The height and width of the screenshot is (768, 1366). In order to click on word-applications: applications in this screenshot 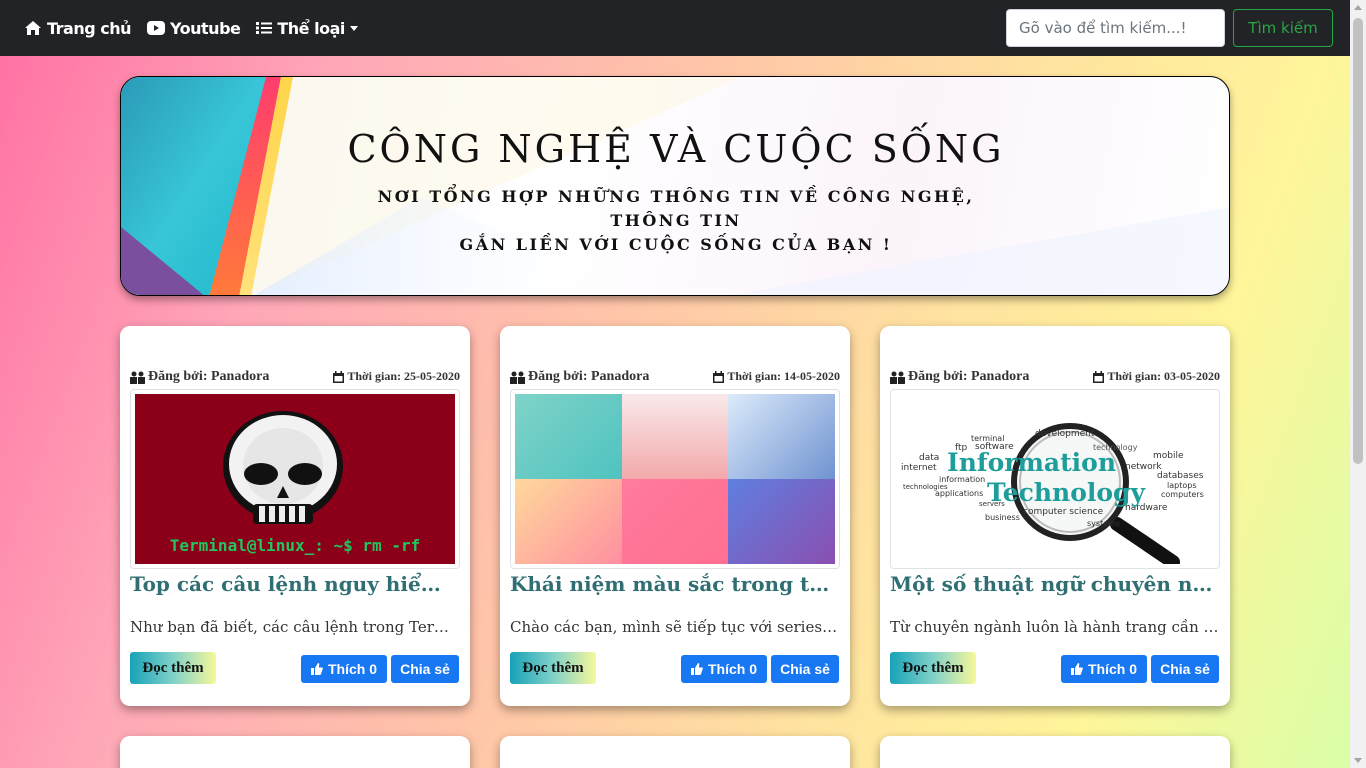, I will do `click(959, 493)`.